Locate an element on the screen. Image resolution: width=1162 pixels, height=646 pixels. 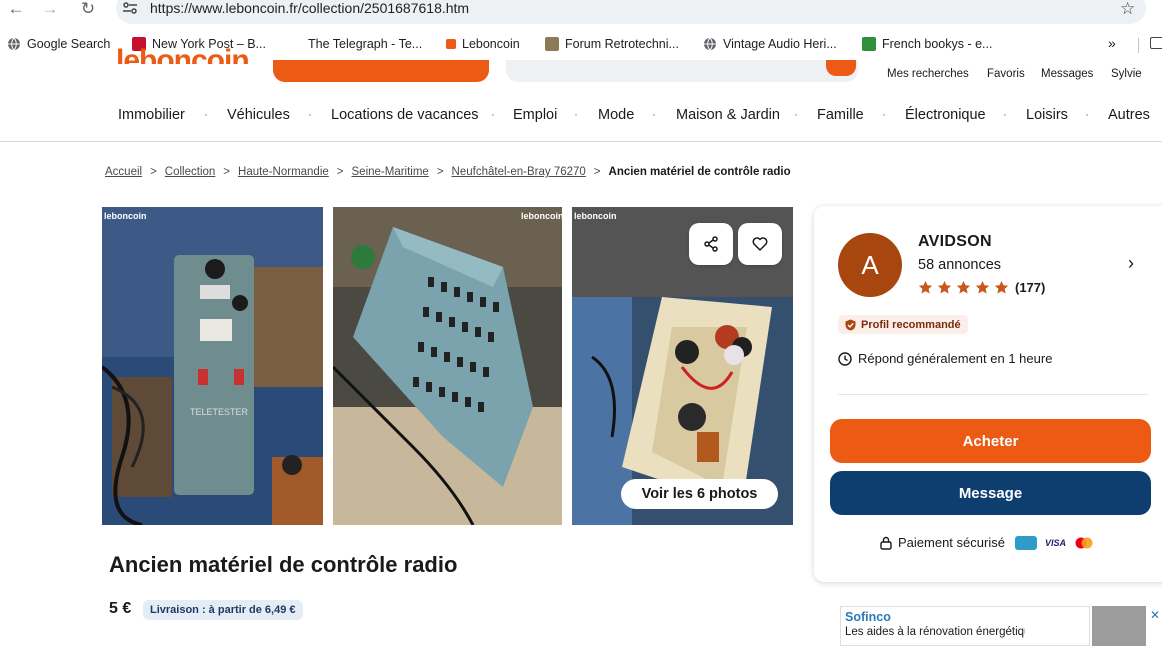
chevron-right-icon: › is located at coordinates (1131, 263).